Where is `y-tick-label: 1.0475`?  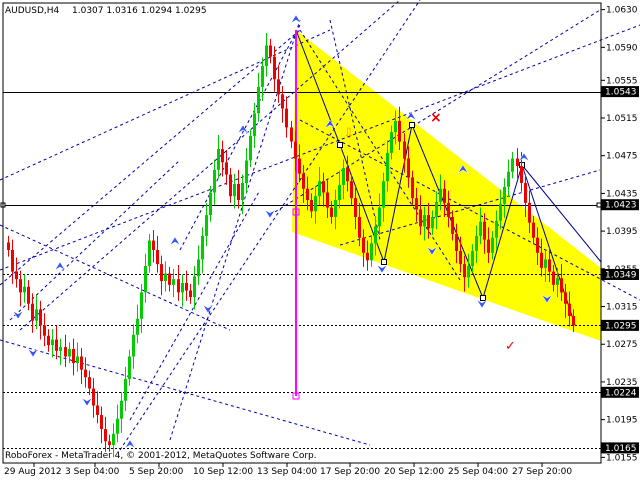
y-tick-label: 1.0475 is located at coordinates (622, 157).